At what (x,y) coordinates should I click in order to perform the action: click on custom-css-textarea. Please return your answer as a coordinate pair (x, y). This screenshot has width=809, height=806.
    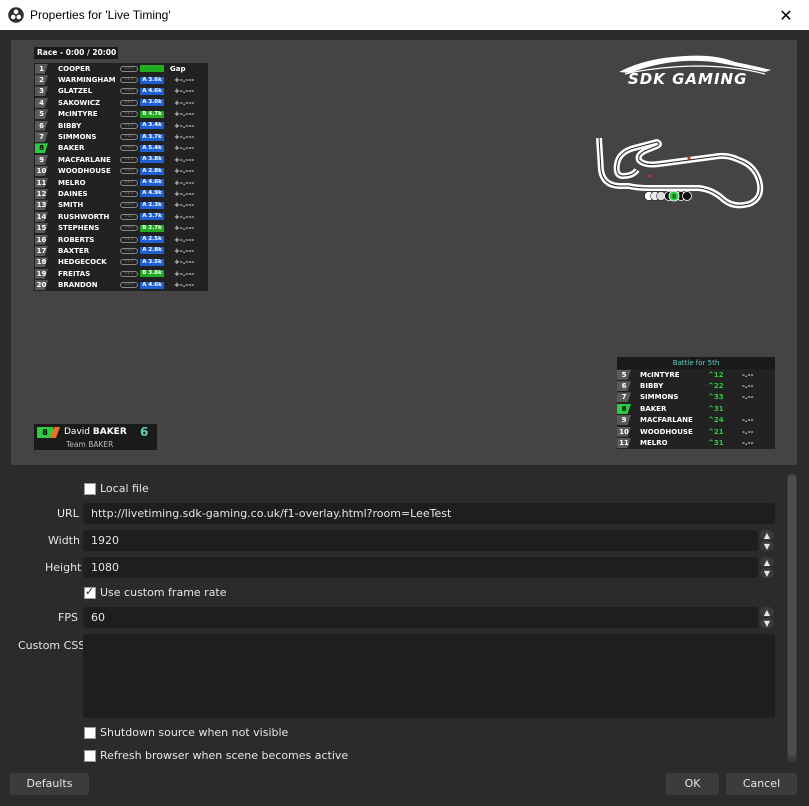
    Looking at the image, I should click on (429, 676).